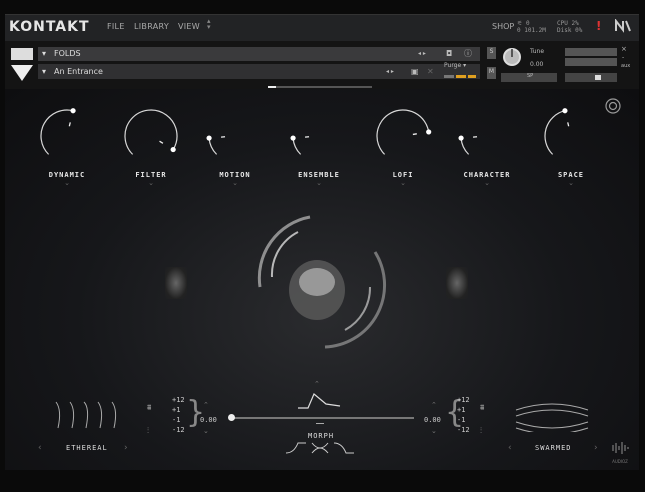 Image resolution: width=645 pixels, height=492 pixels. I want to click on right-texture-icon: ⩩, so click(482, 408).